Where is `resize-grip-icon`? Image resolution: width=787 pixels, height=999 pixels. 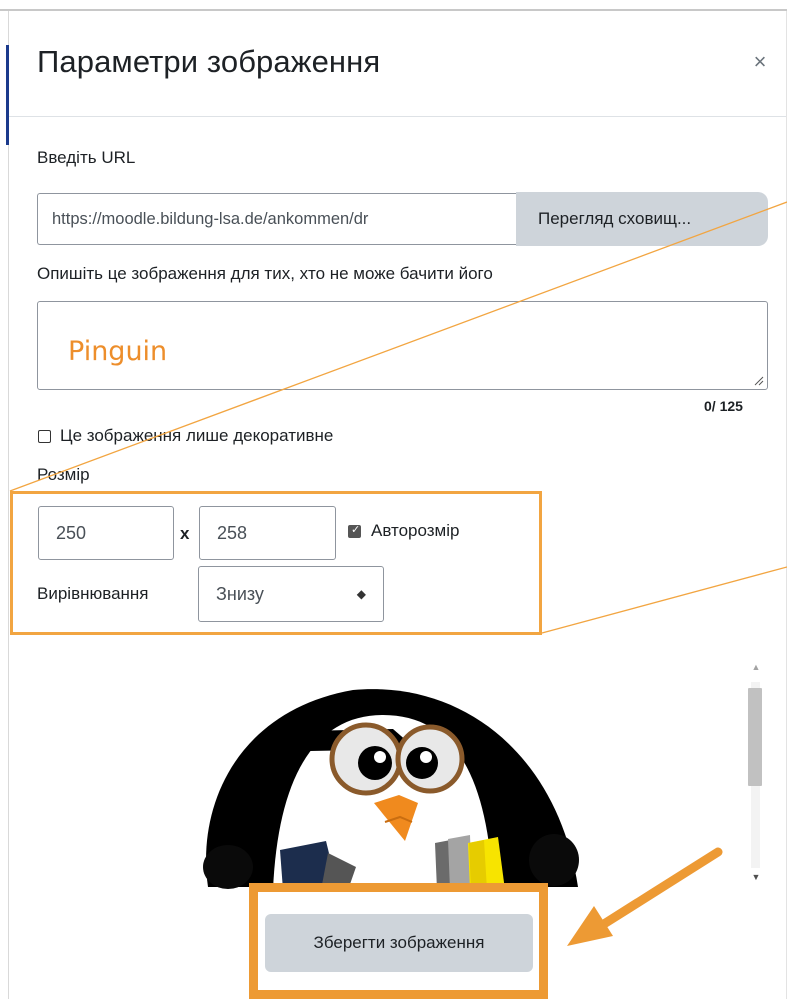
resize-grip-icon is located at coordinates (759, 381).